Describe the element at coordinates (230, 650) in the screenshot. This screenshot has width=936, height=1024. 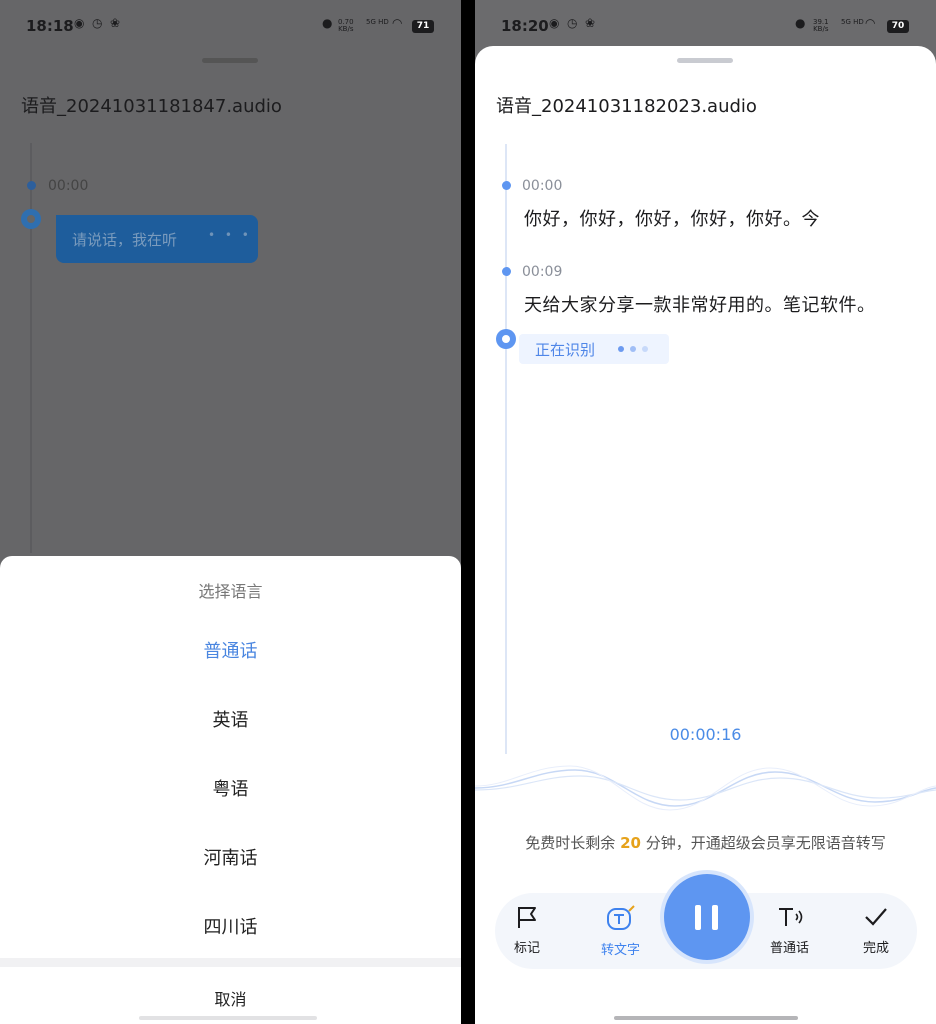
I see `language-option-mandarin: 普通话` at that location.